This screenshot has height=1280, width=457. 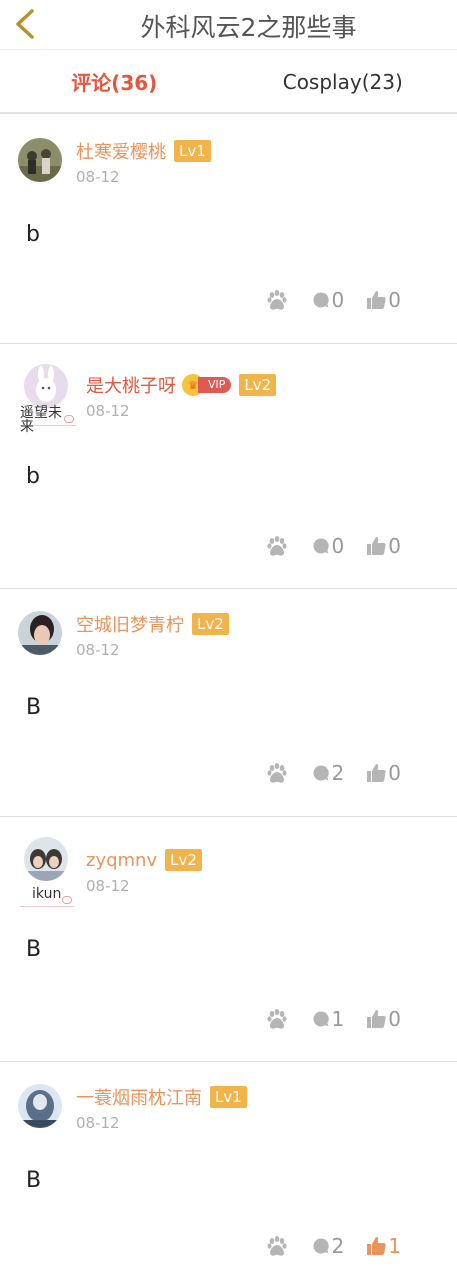 I want to click on avatar-frame-badge: ikun, so click(x=47, y=897).